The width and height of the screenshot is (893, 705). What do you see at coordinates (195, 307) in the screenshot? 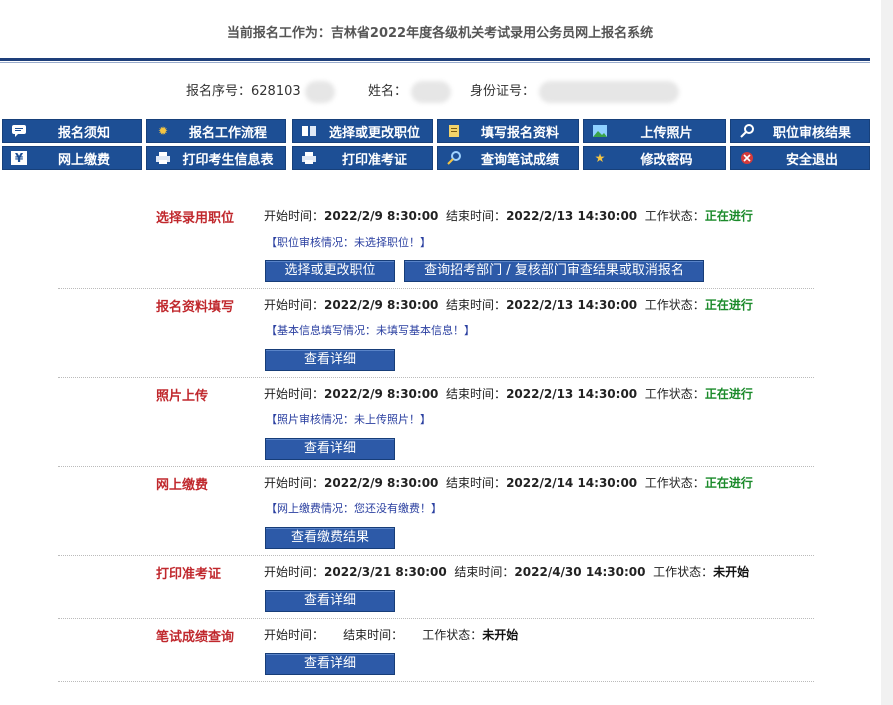
I see `section-title-fill-form: 报名资料填写` at bounding box center [195, 307].